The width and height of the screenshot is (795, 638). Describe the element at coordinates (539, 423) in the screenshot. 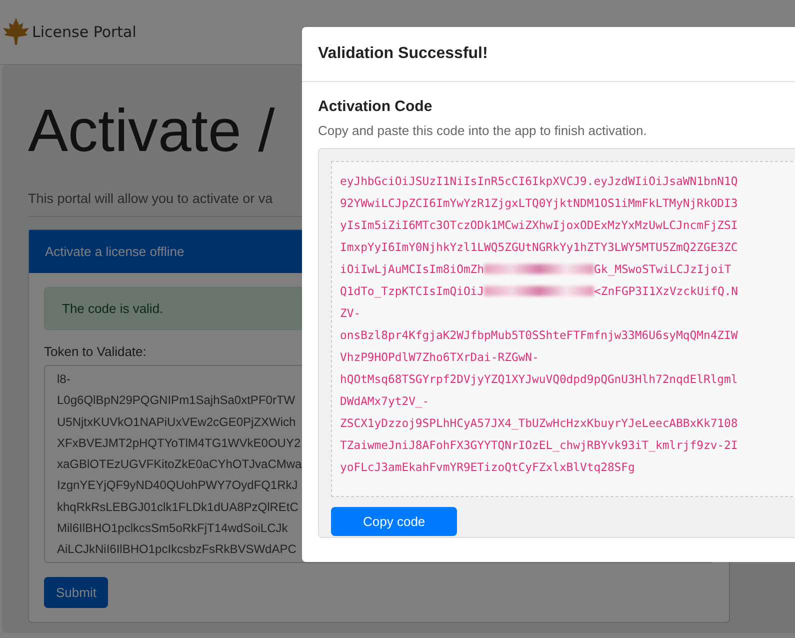

I see `code-line: ZSCX1yDzzoj9SPLhHCyA57JX4_TbUZwHcHzxKbuyrYJeLeecABBxKk7108` at that location.